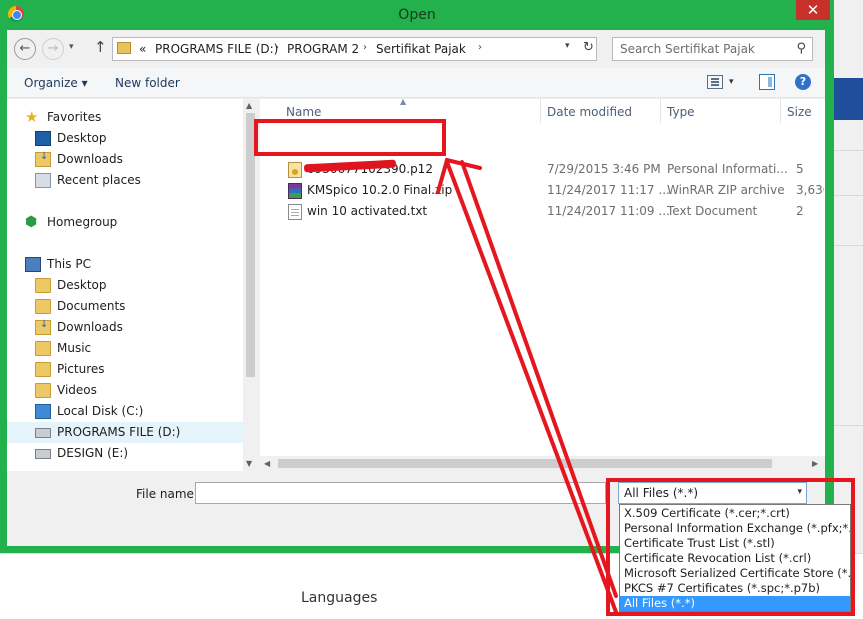 This screenshot has height=619, width=863. What do you see at coordinates (815, 463) in the screenshot?
I see `scroll-right-icon: ▶` at bounding box center [815, 463].